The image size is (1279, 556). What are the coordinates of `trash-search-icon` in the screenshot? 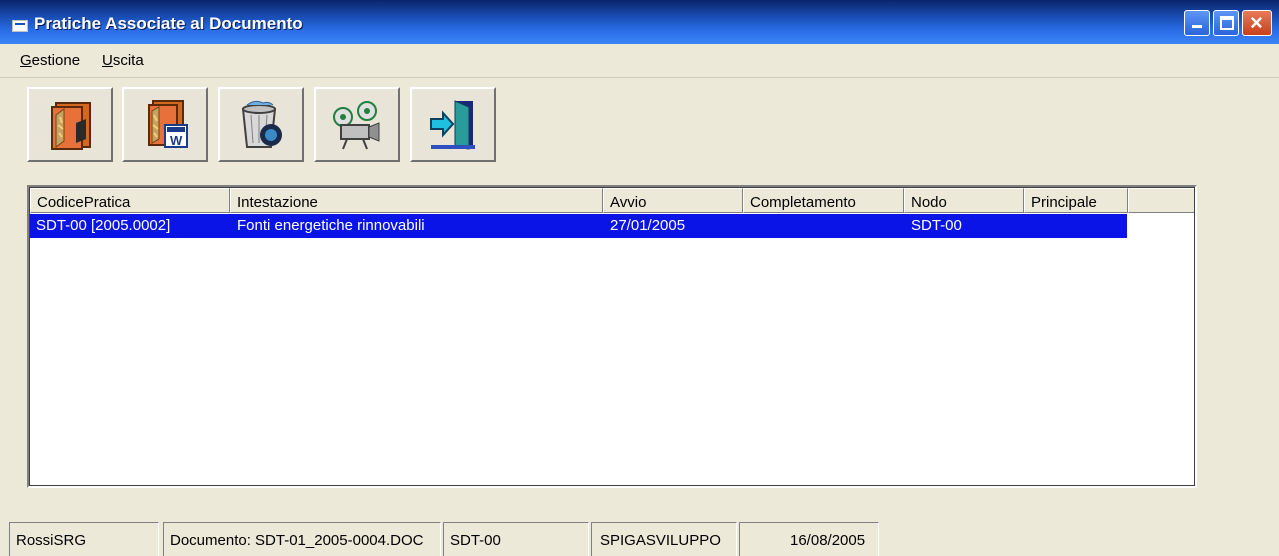 It's located at (261, 124).